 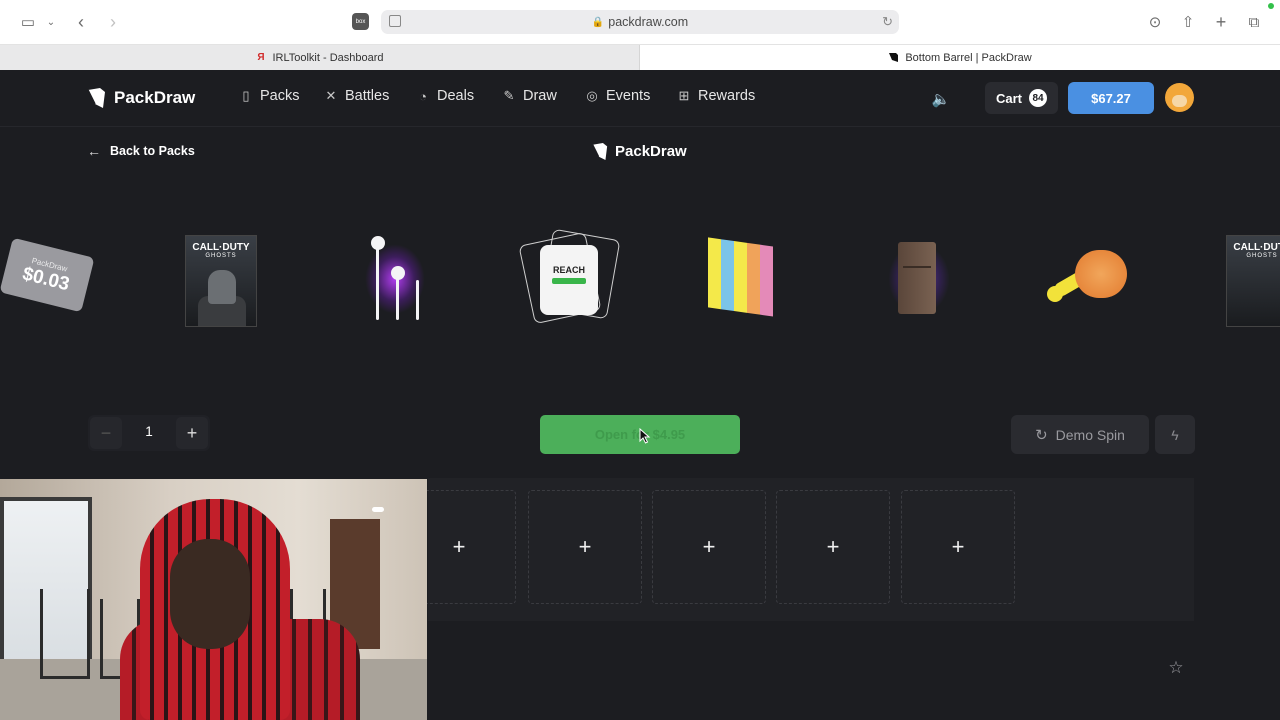 I want to click on webcam-overlay, so click(x=213, y=599).